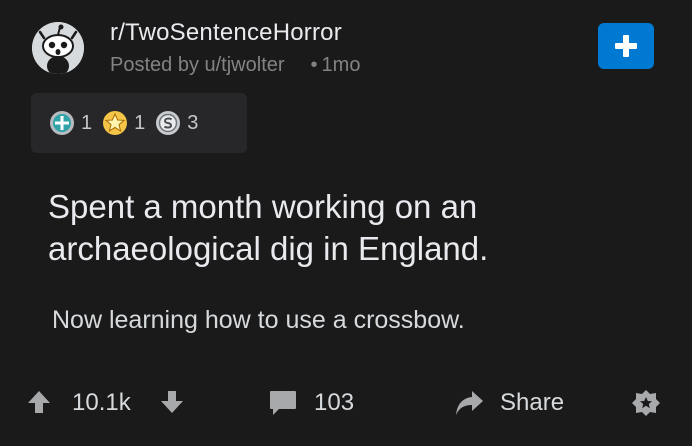  I want to click on share-button: Share, so click(509, 403).